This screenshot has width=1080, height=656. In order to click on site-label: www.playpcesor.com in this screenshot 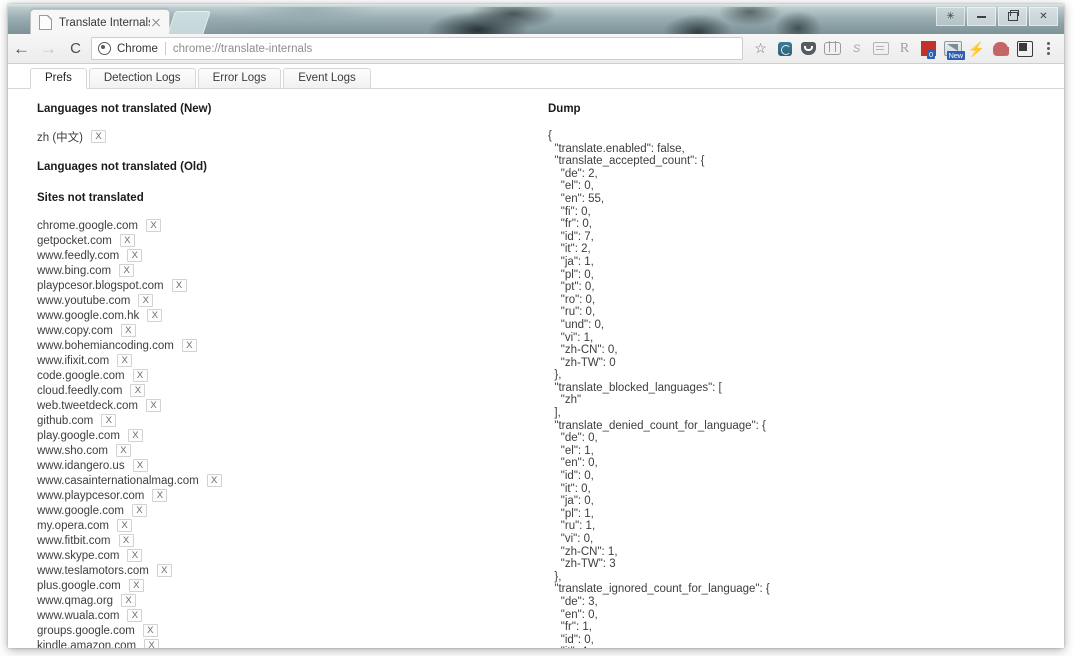, I will do `click(91, 495)`.